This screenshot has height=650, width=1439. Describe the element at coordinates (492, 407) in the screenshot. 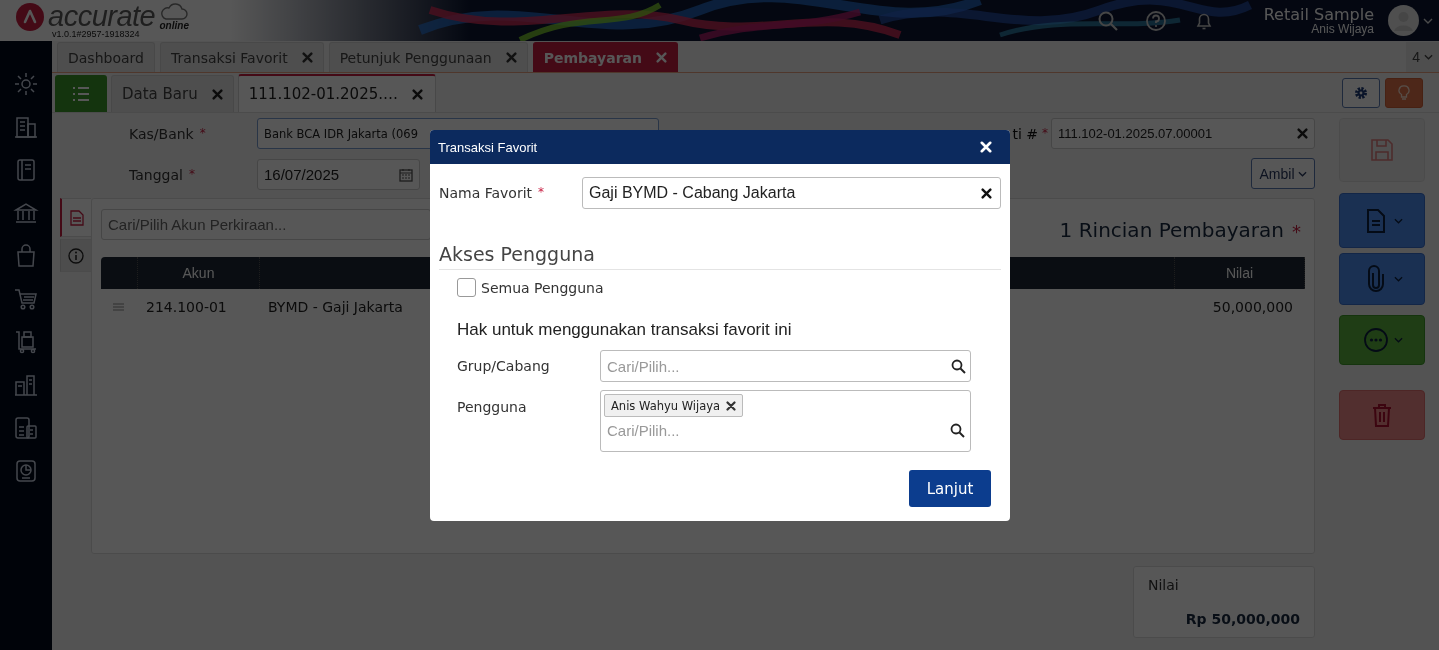

I see `field-label: Pengguna` at that location.